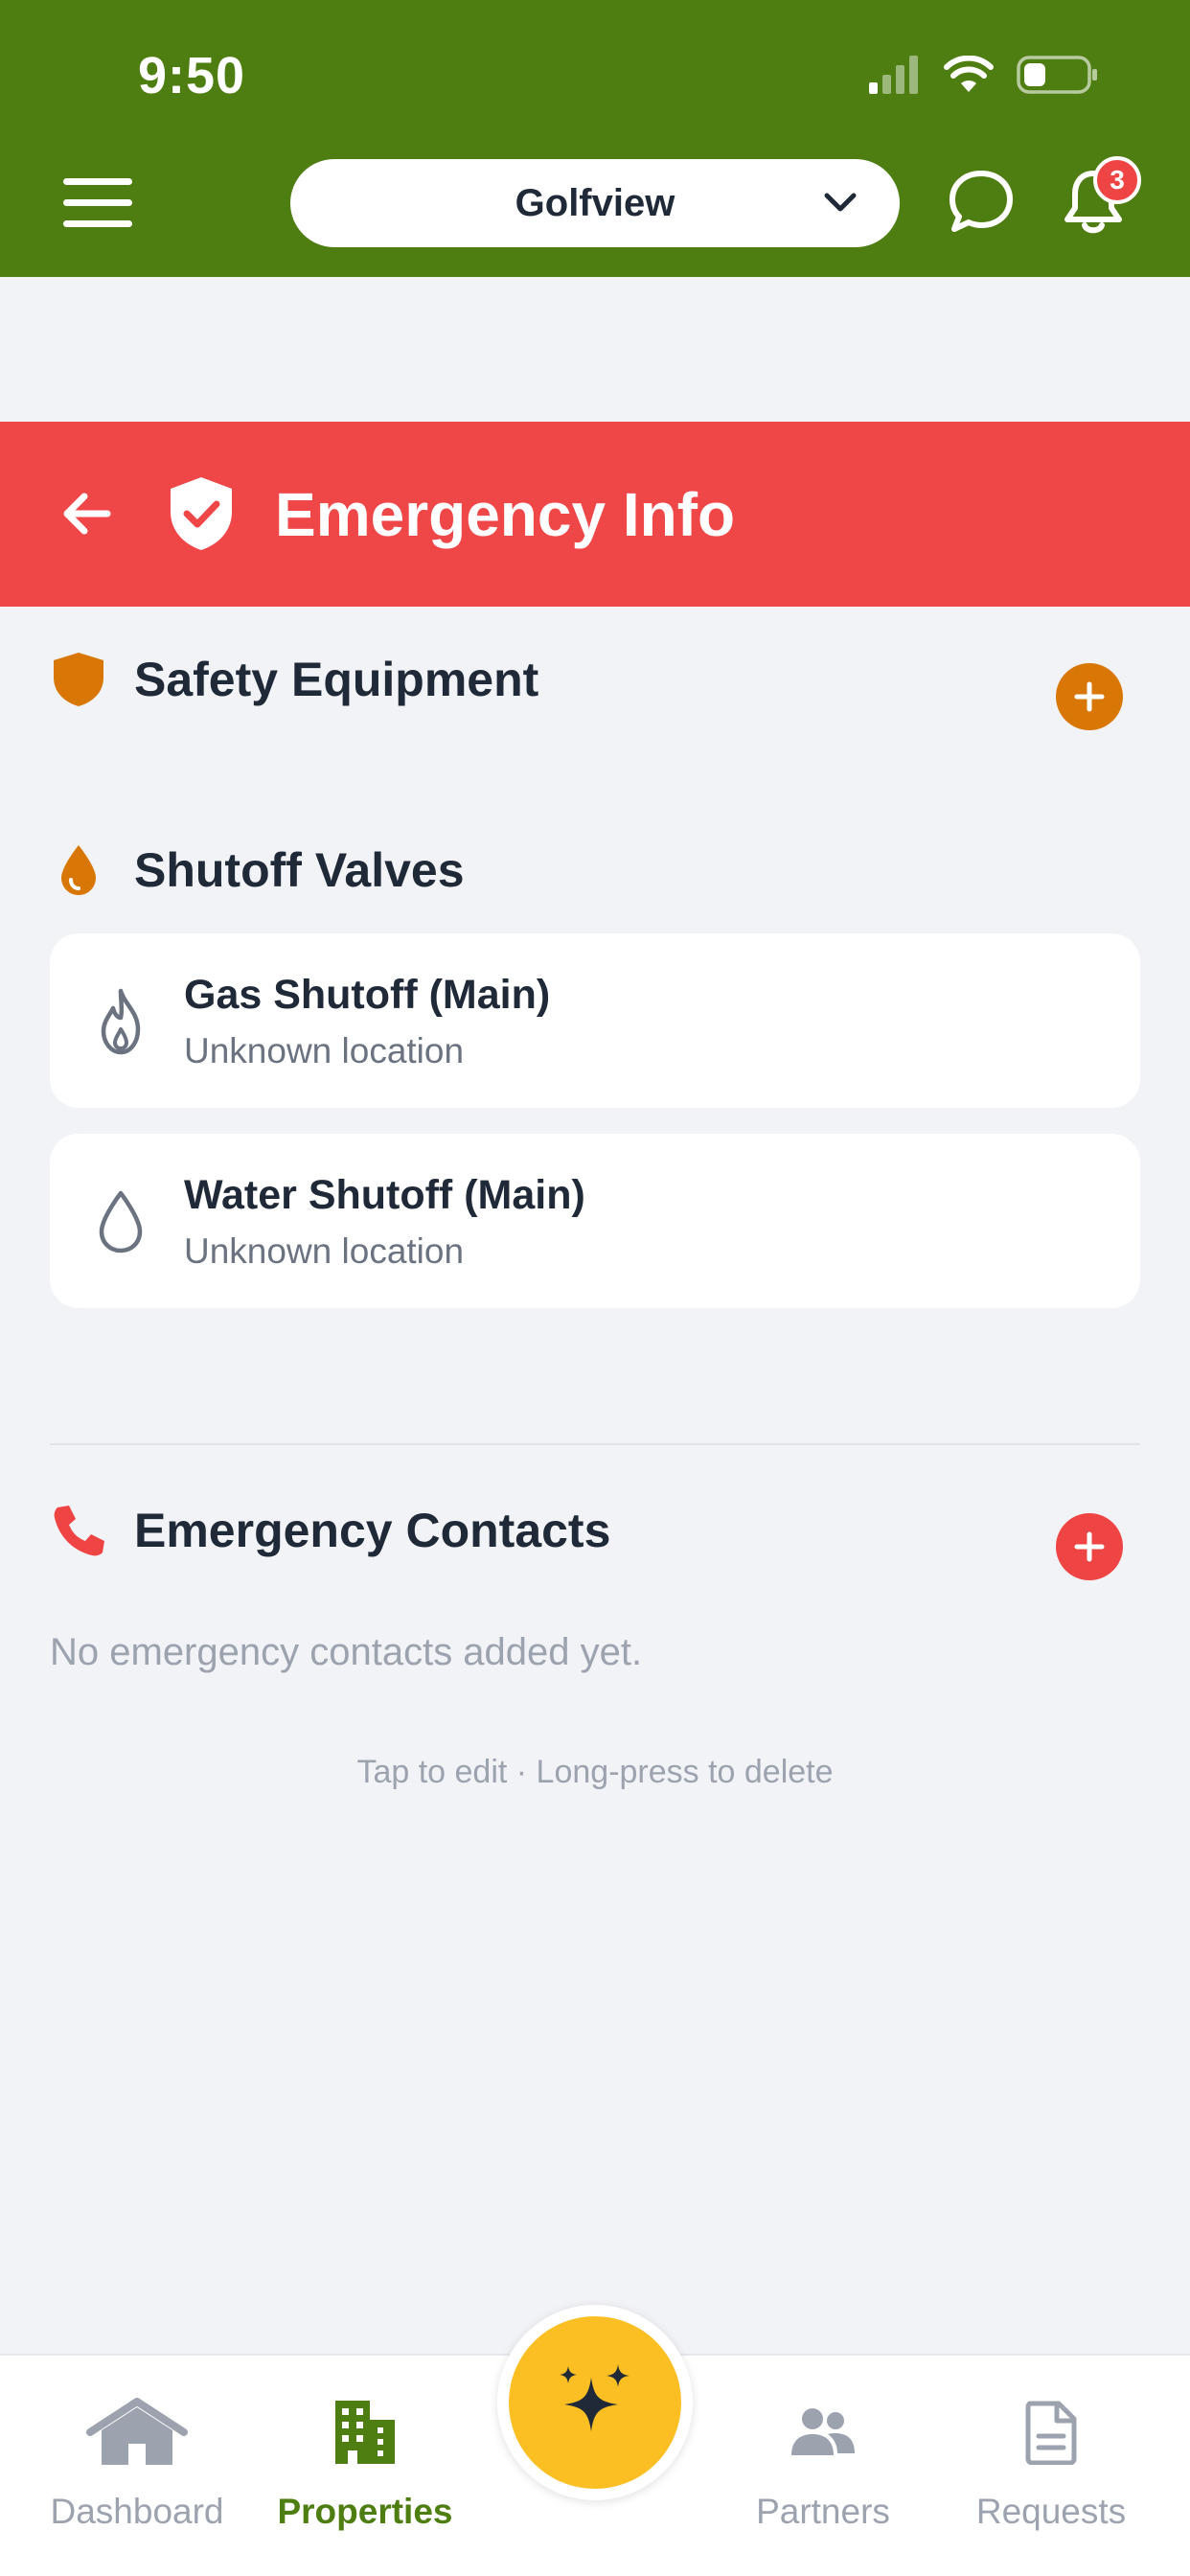  I want to click on hamburger-icon, so click(97, 181).